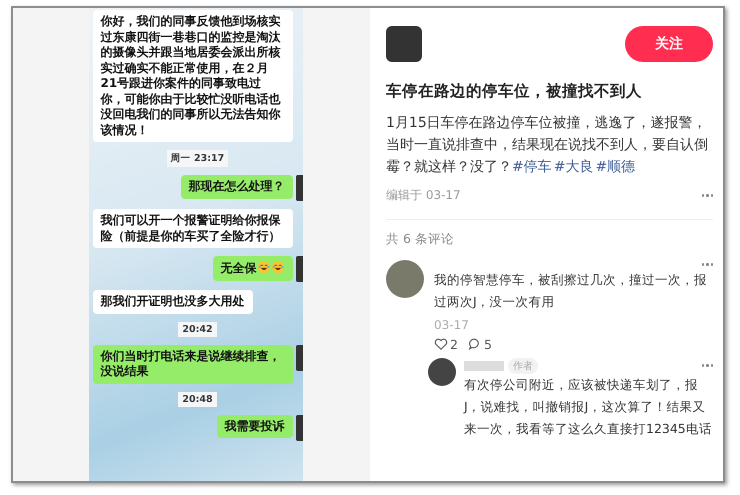 Image resolution: width=740 pixels, height=495 pixels. Describe the element at coordinates (420, 239) in the screenshot. I see `comment-count: 共 6 条评论` at that location.